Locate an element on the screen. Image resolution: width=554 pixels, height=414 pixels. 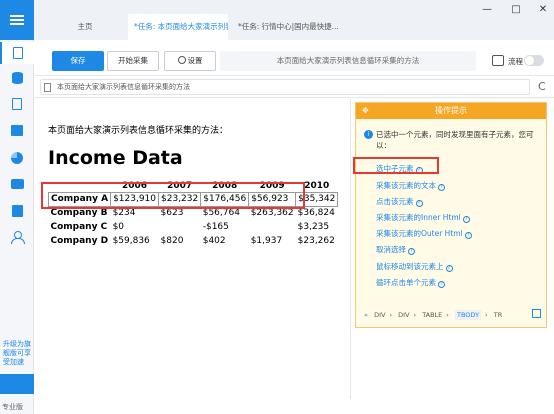
table-cell: Company C is located at coordinates (80, 227).